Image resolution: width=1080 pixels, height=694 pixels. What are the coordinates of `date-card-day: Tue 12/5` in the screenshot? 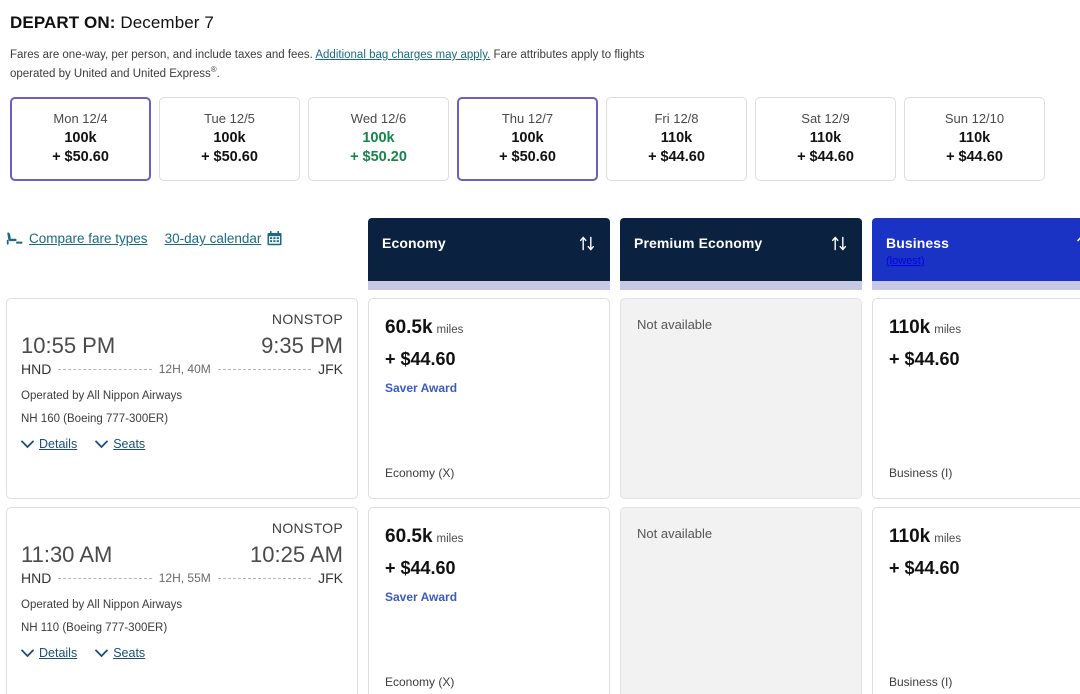 It's located at (229, 118).